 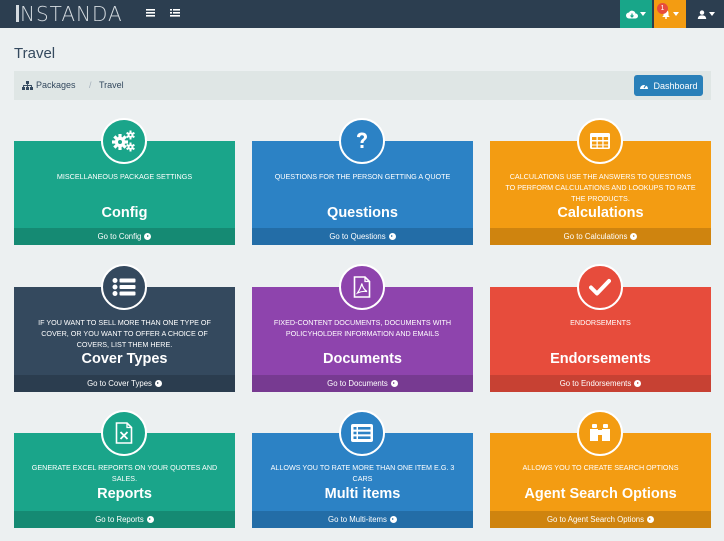 What do you see at coordinates (35, 53) in the screenshot?
I see `page-title: Travel` at bounding box center [35, 53].